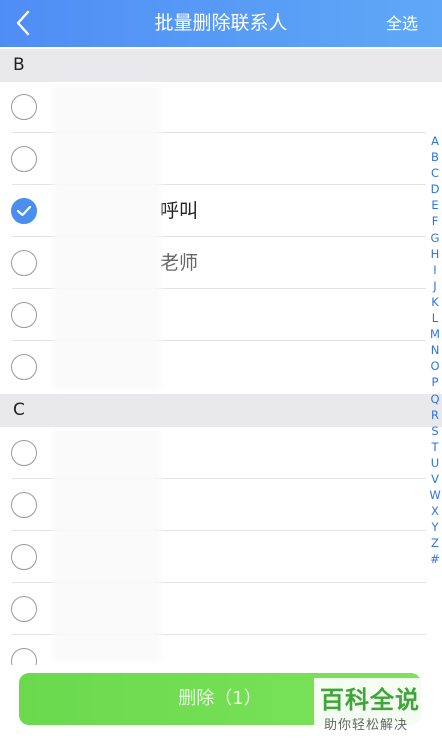  I want to click on contact-name: 呼叫, so click(179, 211).